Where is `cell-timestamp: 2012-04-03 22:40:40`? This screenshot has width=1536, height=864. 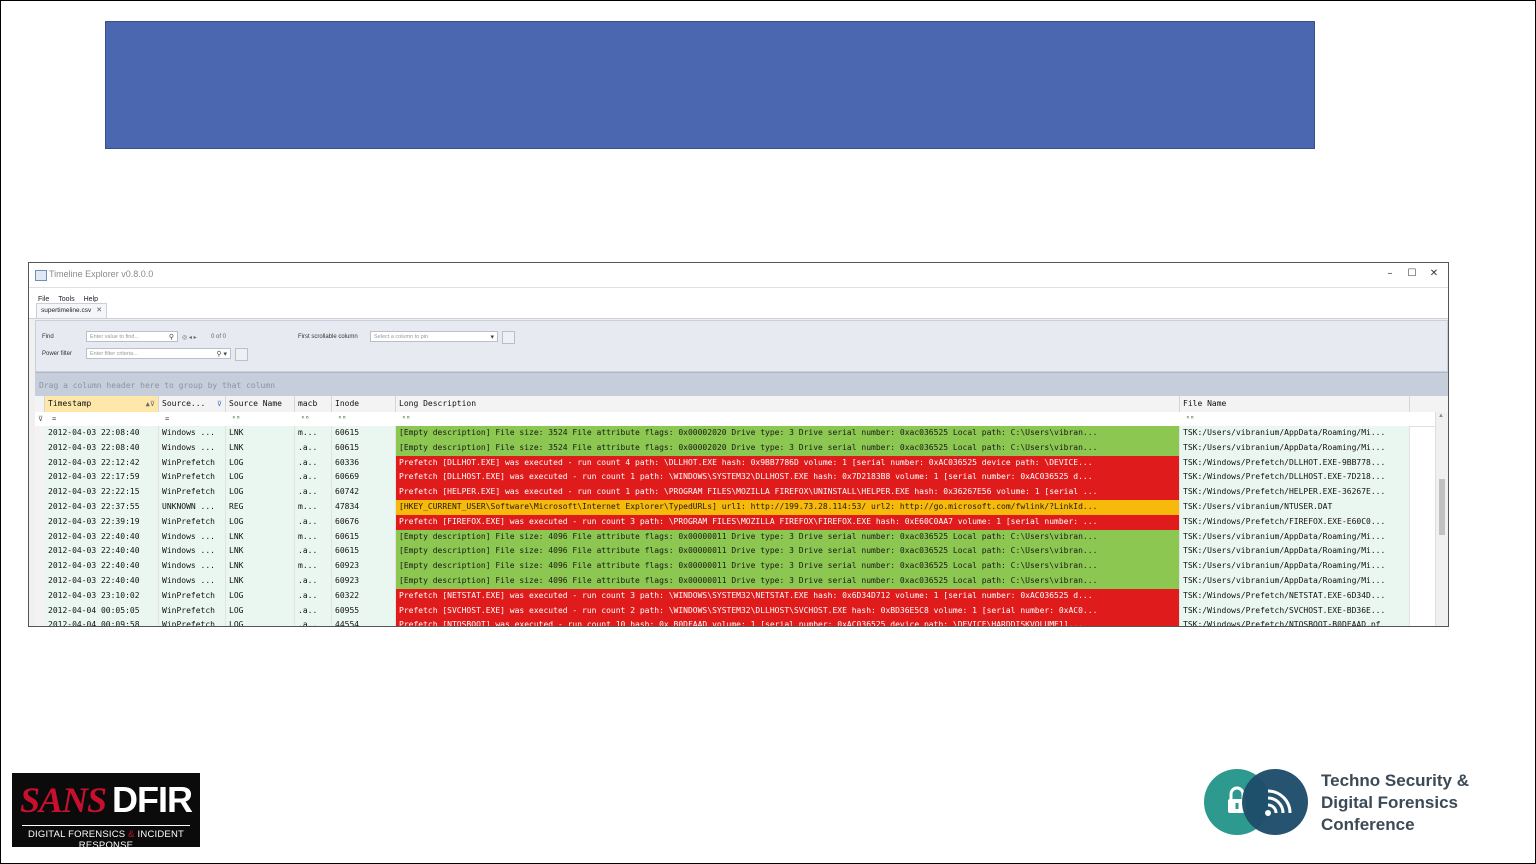 cell-timestamp: 2012-04-03 22:40:40 is located at coordinates (102, 552).